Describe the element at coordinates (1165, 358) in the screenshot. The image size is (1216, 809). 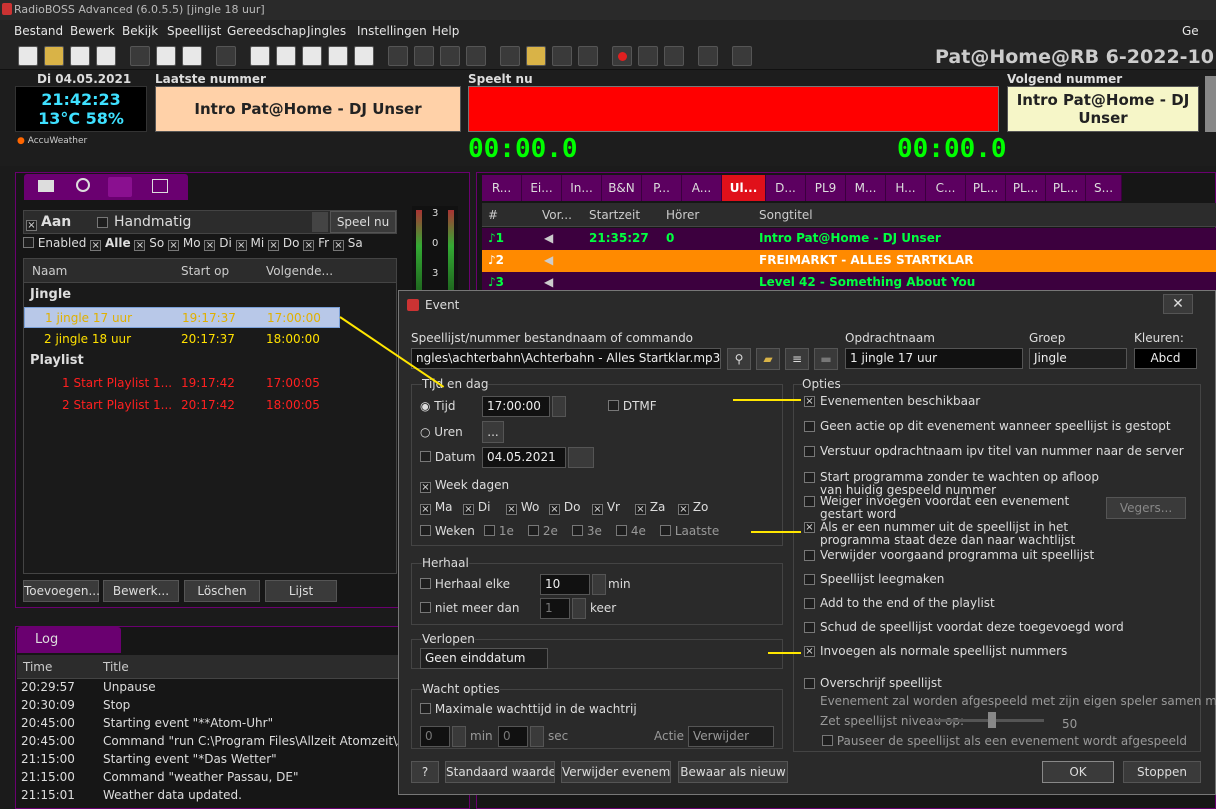
I see `color-picker: Abcd` at that location.